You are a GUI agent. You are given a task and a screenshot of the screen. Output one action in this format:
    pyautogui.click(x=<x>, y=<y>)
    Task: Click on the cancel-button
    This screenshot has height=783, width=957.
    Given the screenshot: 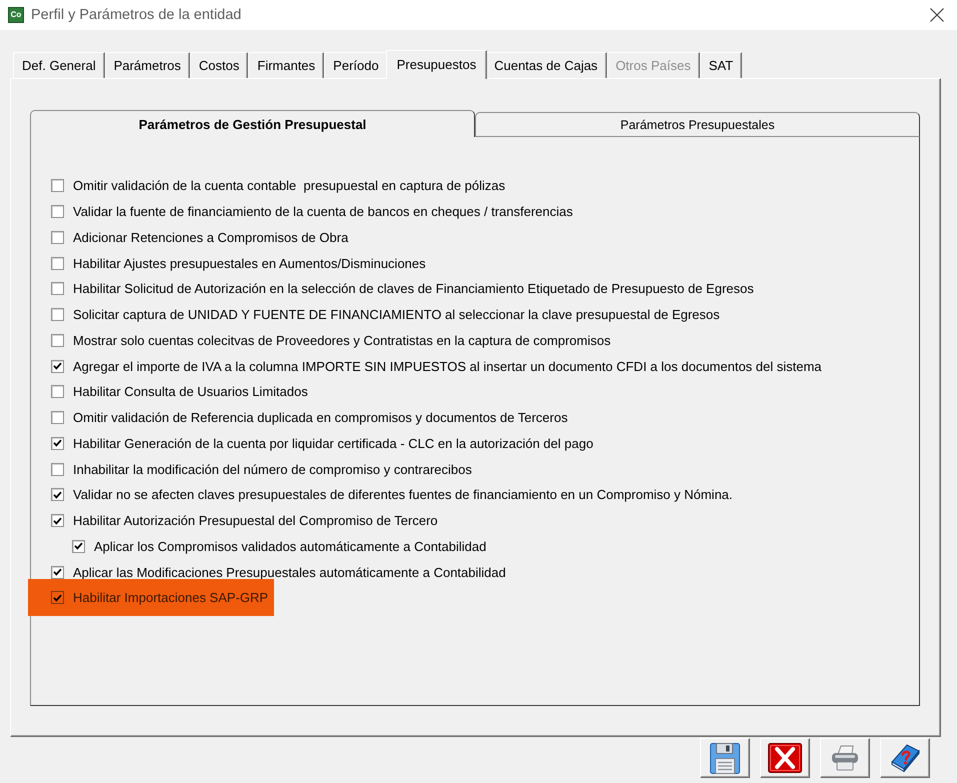 What is the action you would take?
    pyautogui.click(x=785, y=758)
    